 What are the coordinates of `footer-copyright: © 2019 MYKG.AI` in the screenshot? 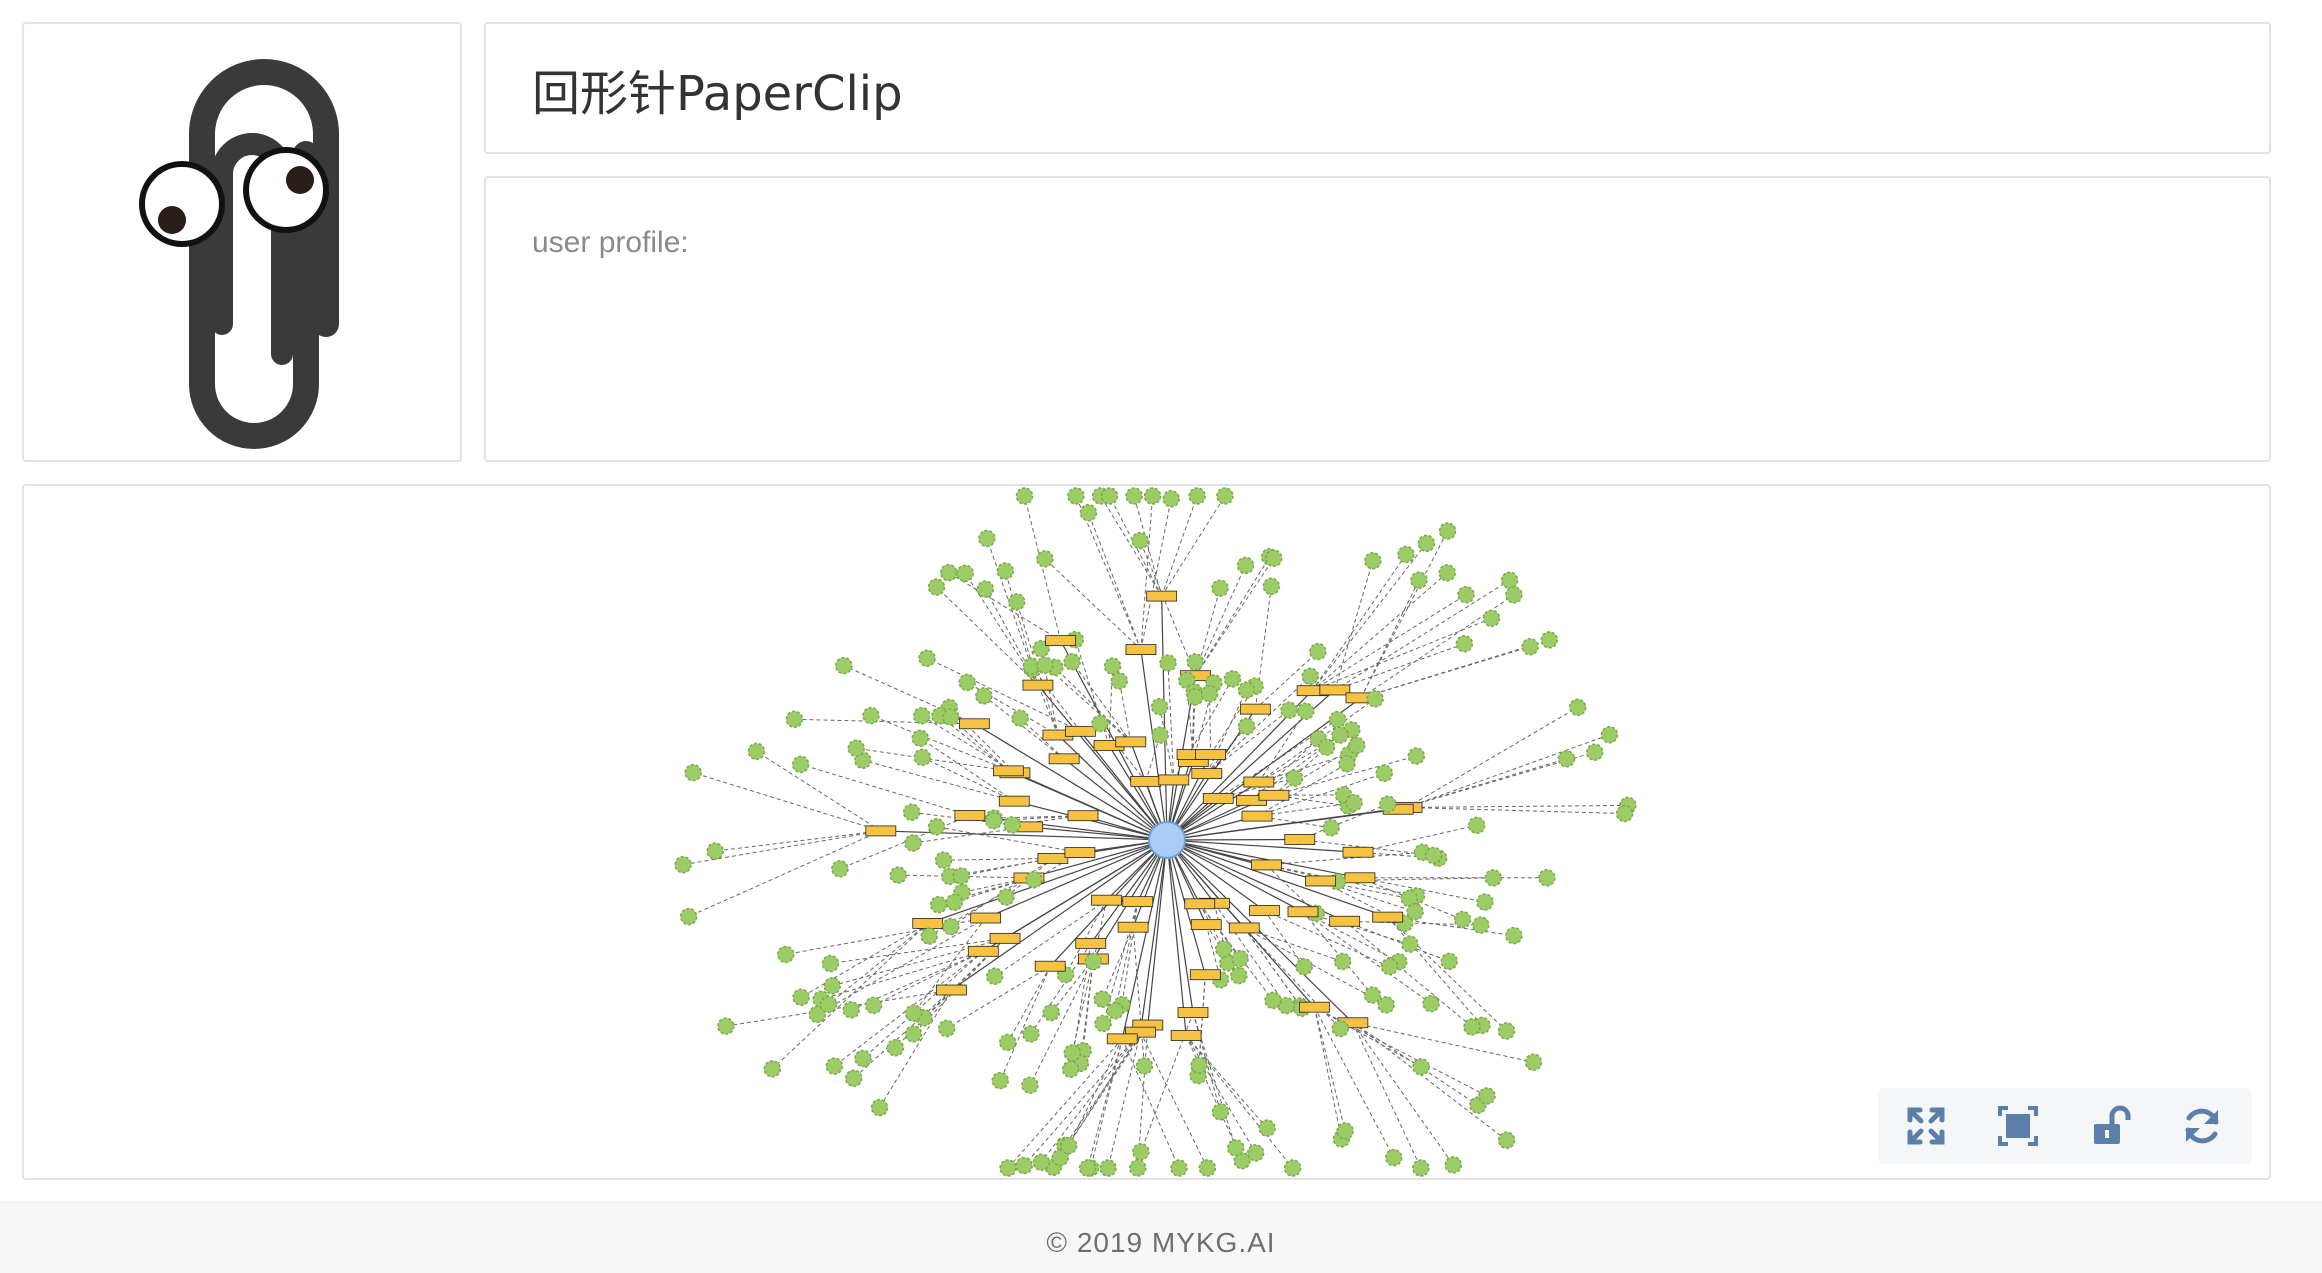 It's located at (1161, 1243).